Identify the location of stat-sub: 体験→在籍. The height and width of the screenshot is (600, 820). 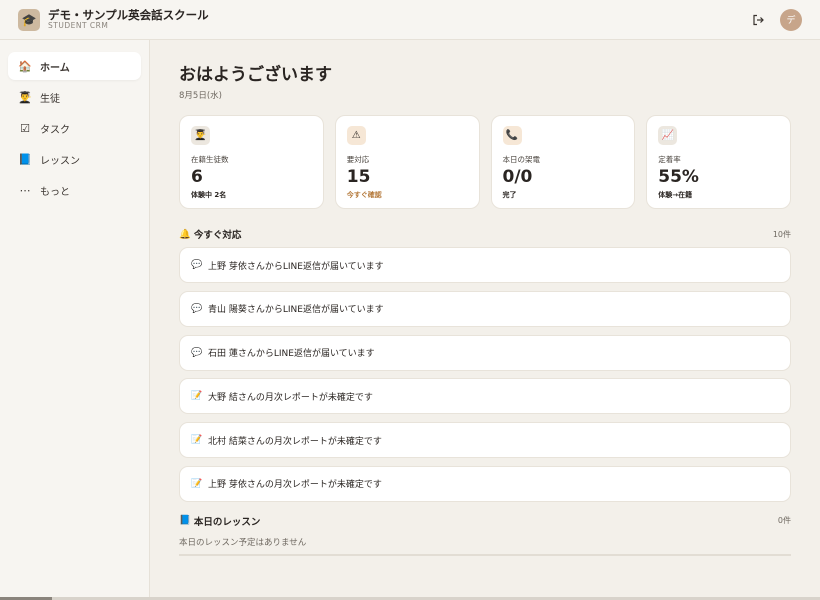
(675, 195).